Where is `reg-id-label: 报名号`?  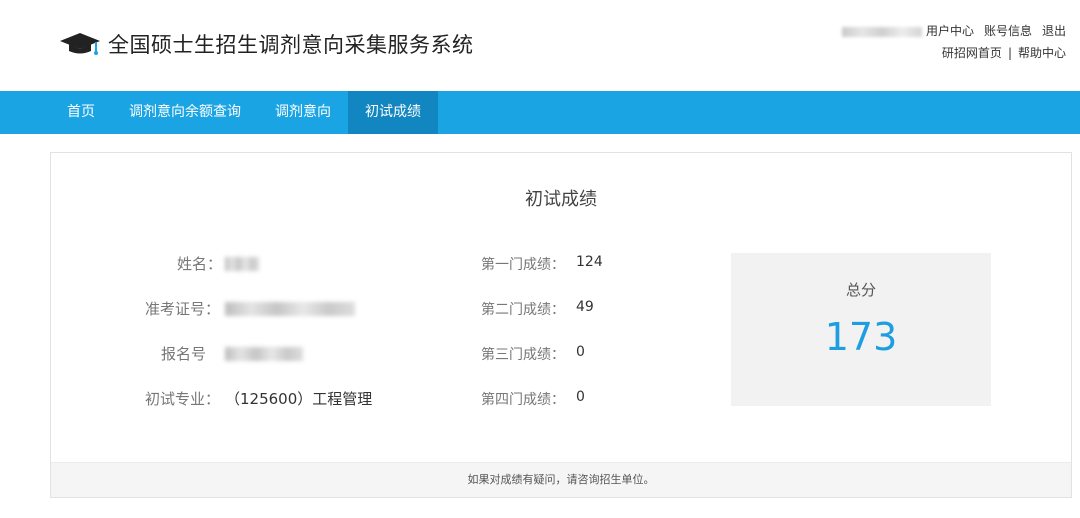
reg-id-label: 报名号 is located at coordinates (184, 354).